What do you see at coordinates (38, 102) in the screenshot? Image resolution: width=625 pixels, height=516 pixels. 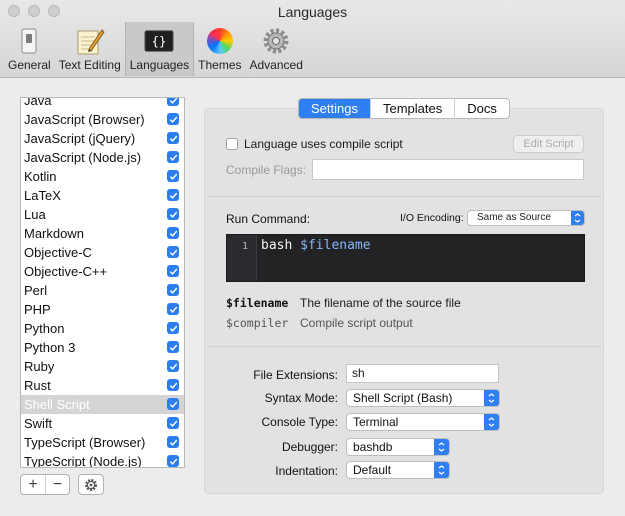 I see `language-name: Java` at bounding box center [38, 102].